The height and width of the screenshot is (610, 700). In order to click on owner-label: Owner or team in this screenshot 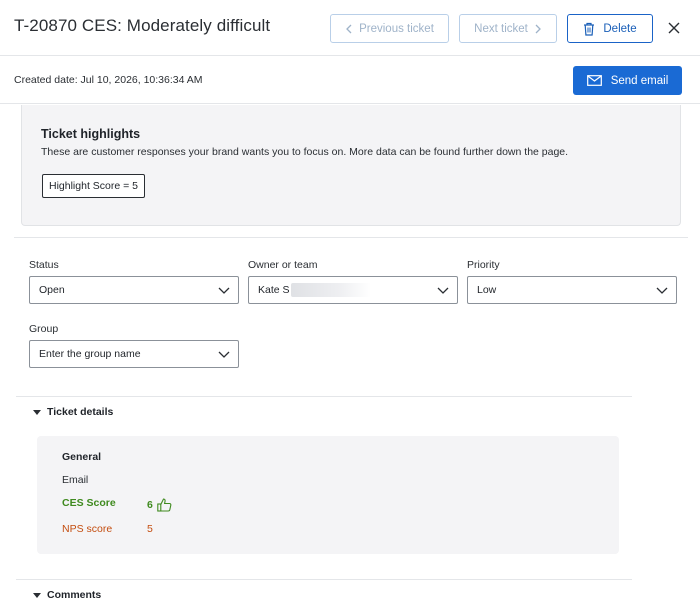, I will do `click(283, 265)`.